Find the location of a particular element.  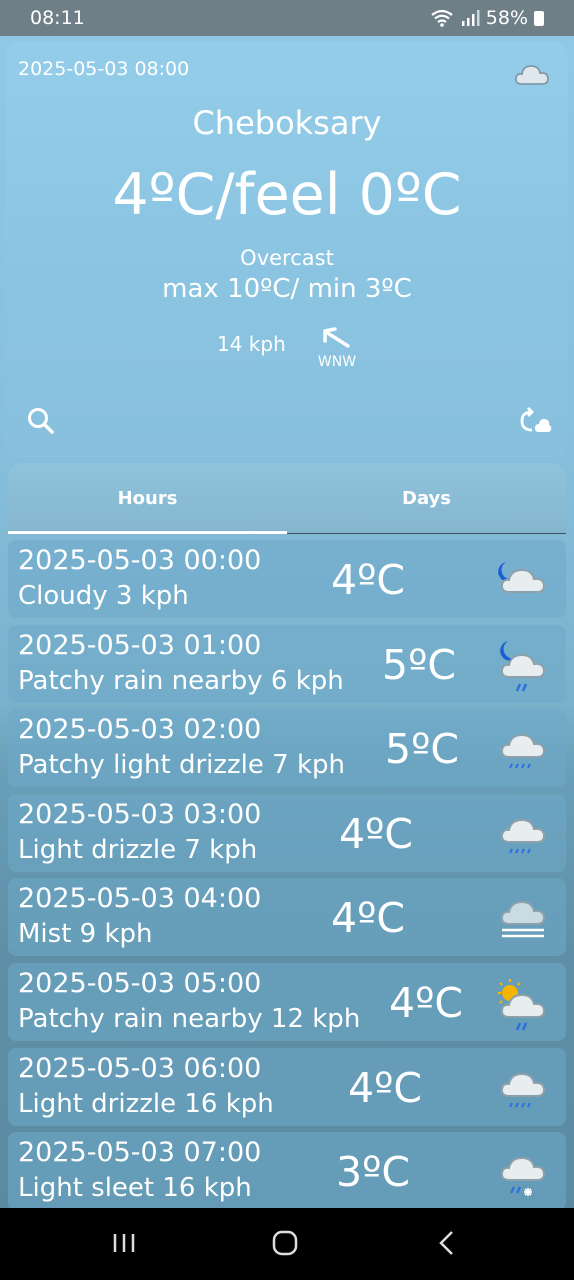

hour-date: 2025-05-03 04:00 is located at coordinates (140, 898).